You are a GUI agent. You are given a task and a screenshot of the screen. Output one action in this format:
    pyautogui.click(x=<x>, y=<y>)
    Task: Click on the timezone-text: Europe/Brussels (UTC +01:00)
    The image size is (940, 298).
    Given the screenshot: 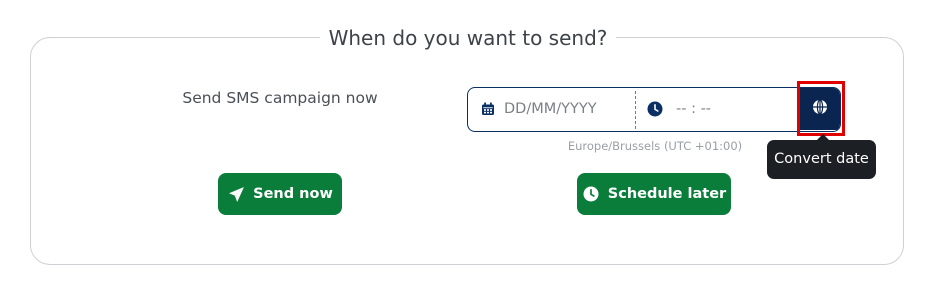 What is the action you would take?
    pyautogui.click(x=655, y=146)
    